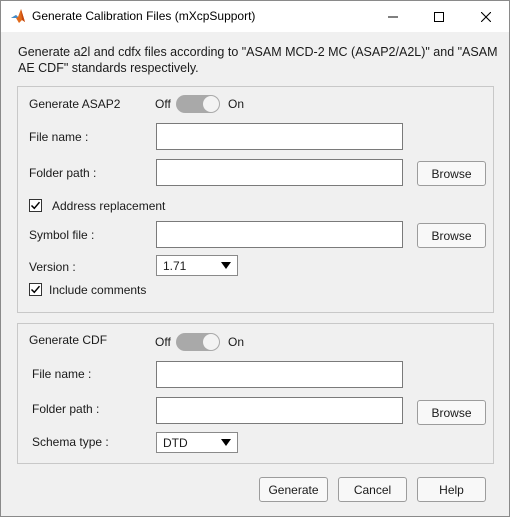 This screenshot has height=517, width=510. I want to click on cdf-heading: Generate CDF, so click(68, 340).